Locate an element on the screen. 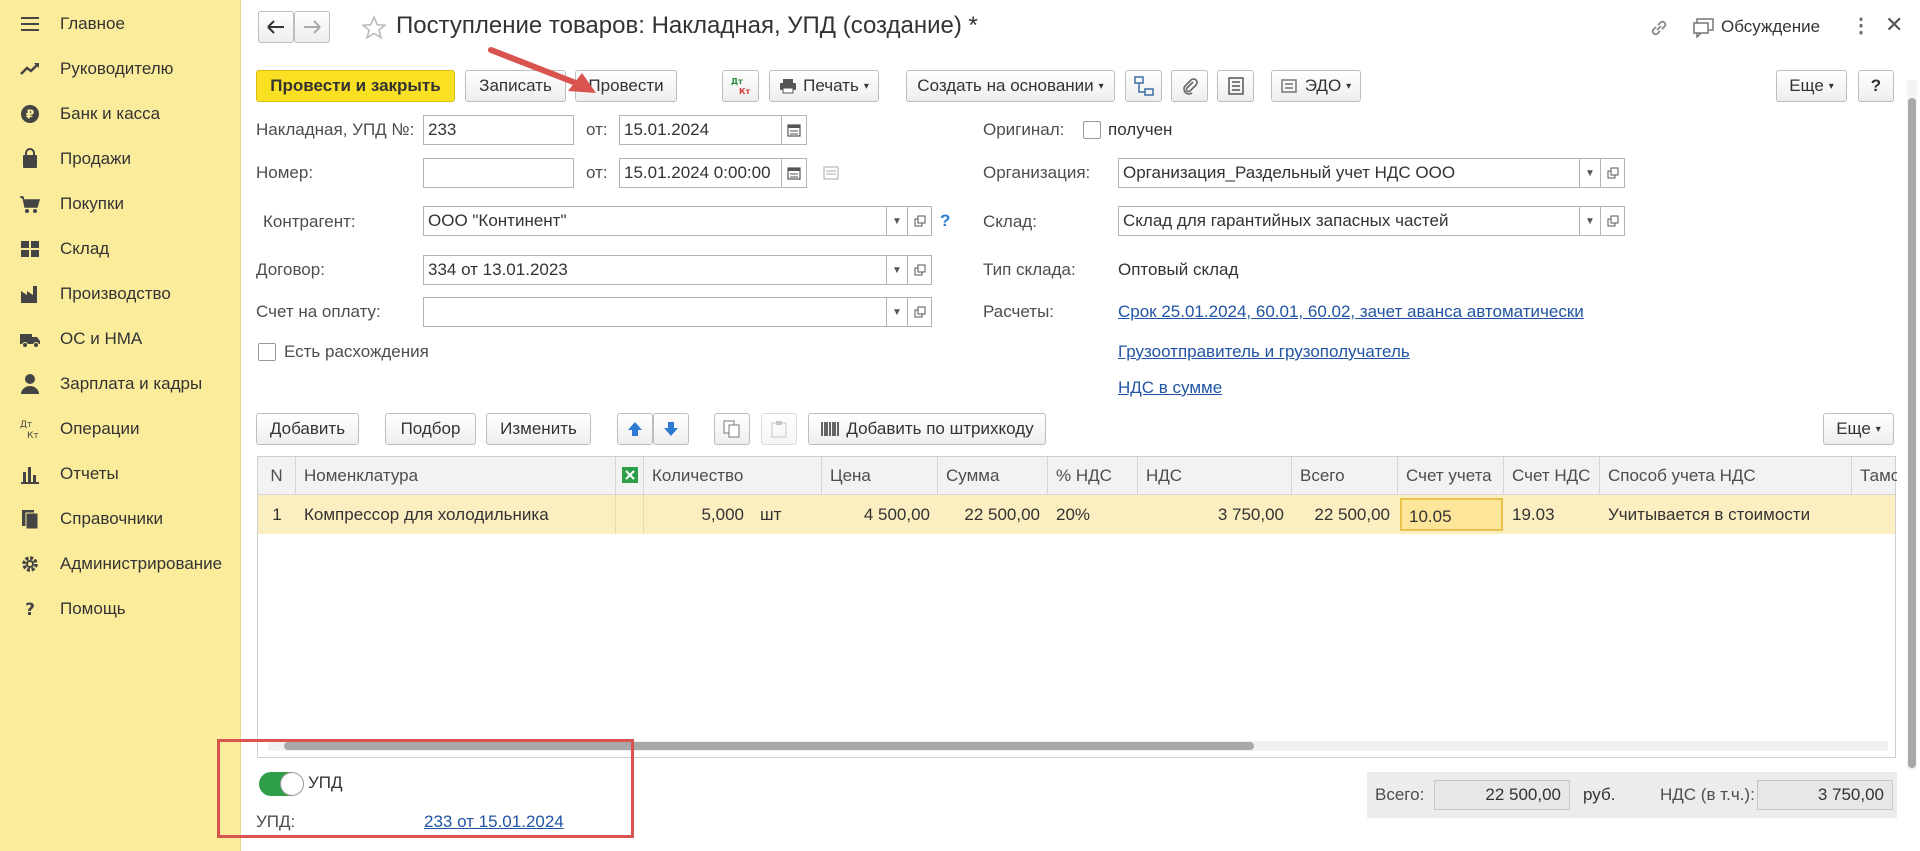 The width and height of the screenshot is (1920, 851). counterparty-input: ООО "Континент" is located at coordinates (655, 221).